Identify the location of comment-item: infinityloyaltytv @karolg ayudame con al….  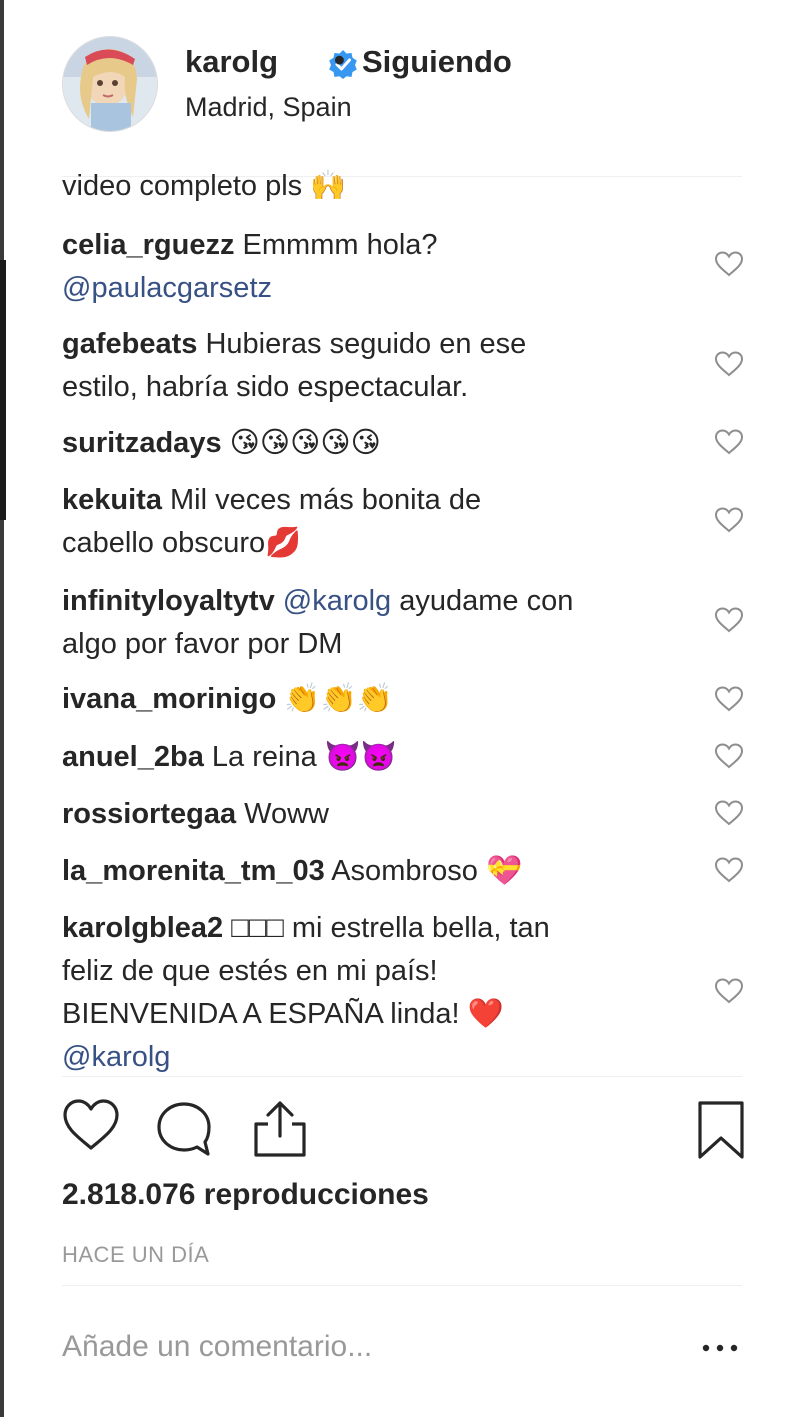
(362, 623).